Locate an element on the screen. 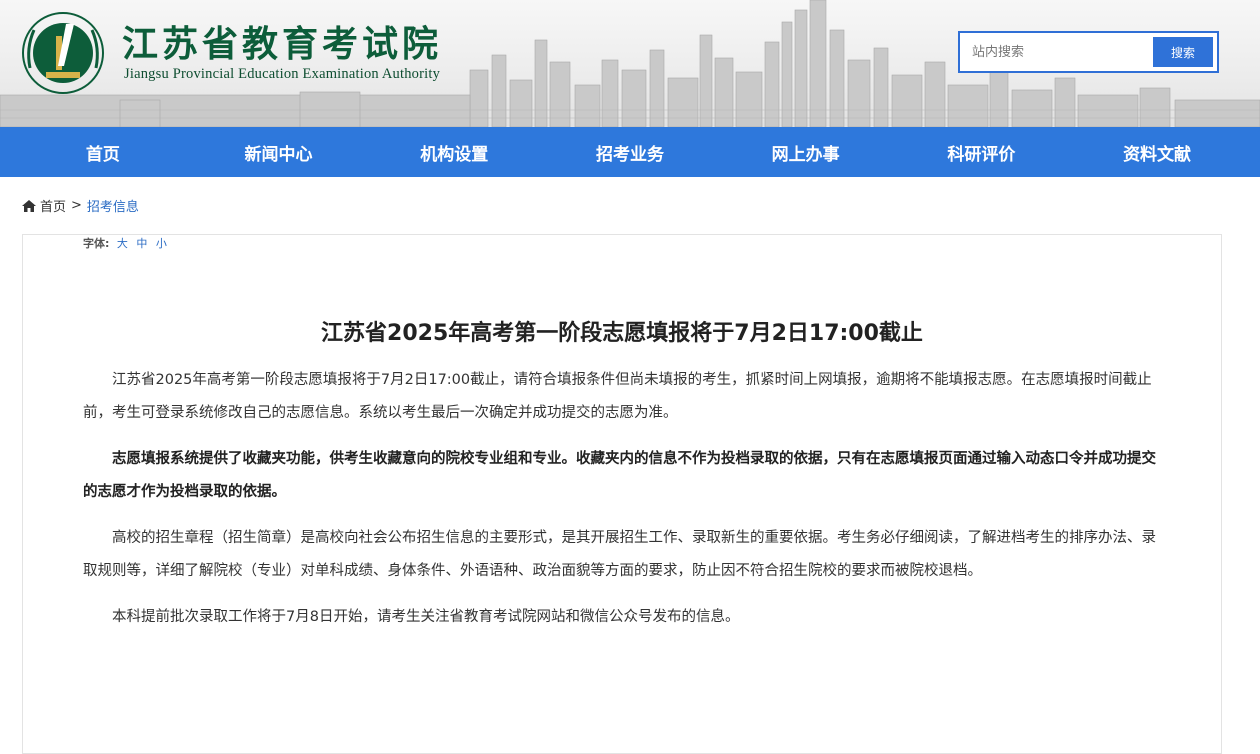  font-size-medium-option: 中 is located at coordinates (141, 243).